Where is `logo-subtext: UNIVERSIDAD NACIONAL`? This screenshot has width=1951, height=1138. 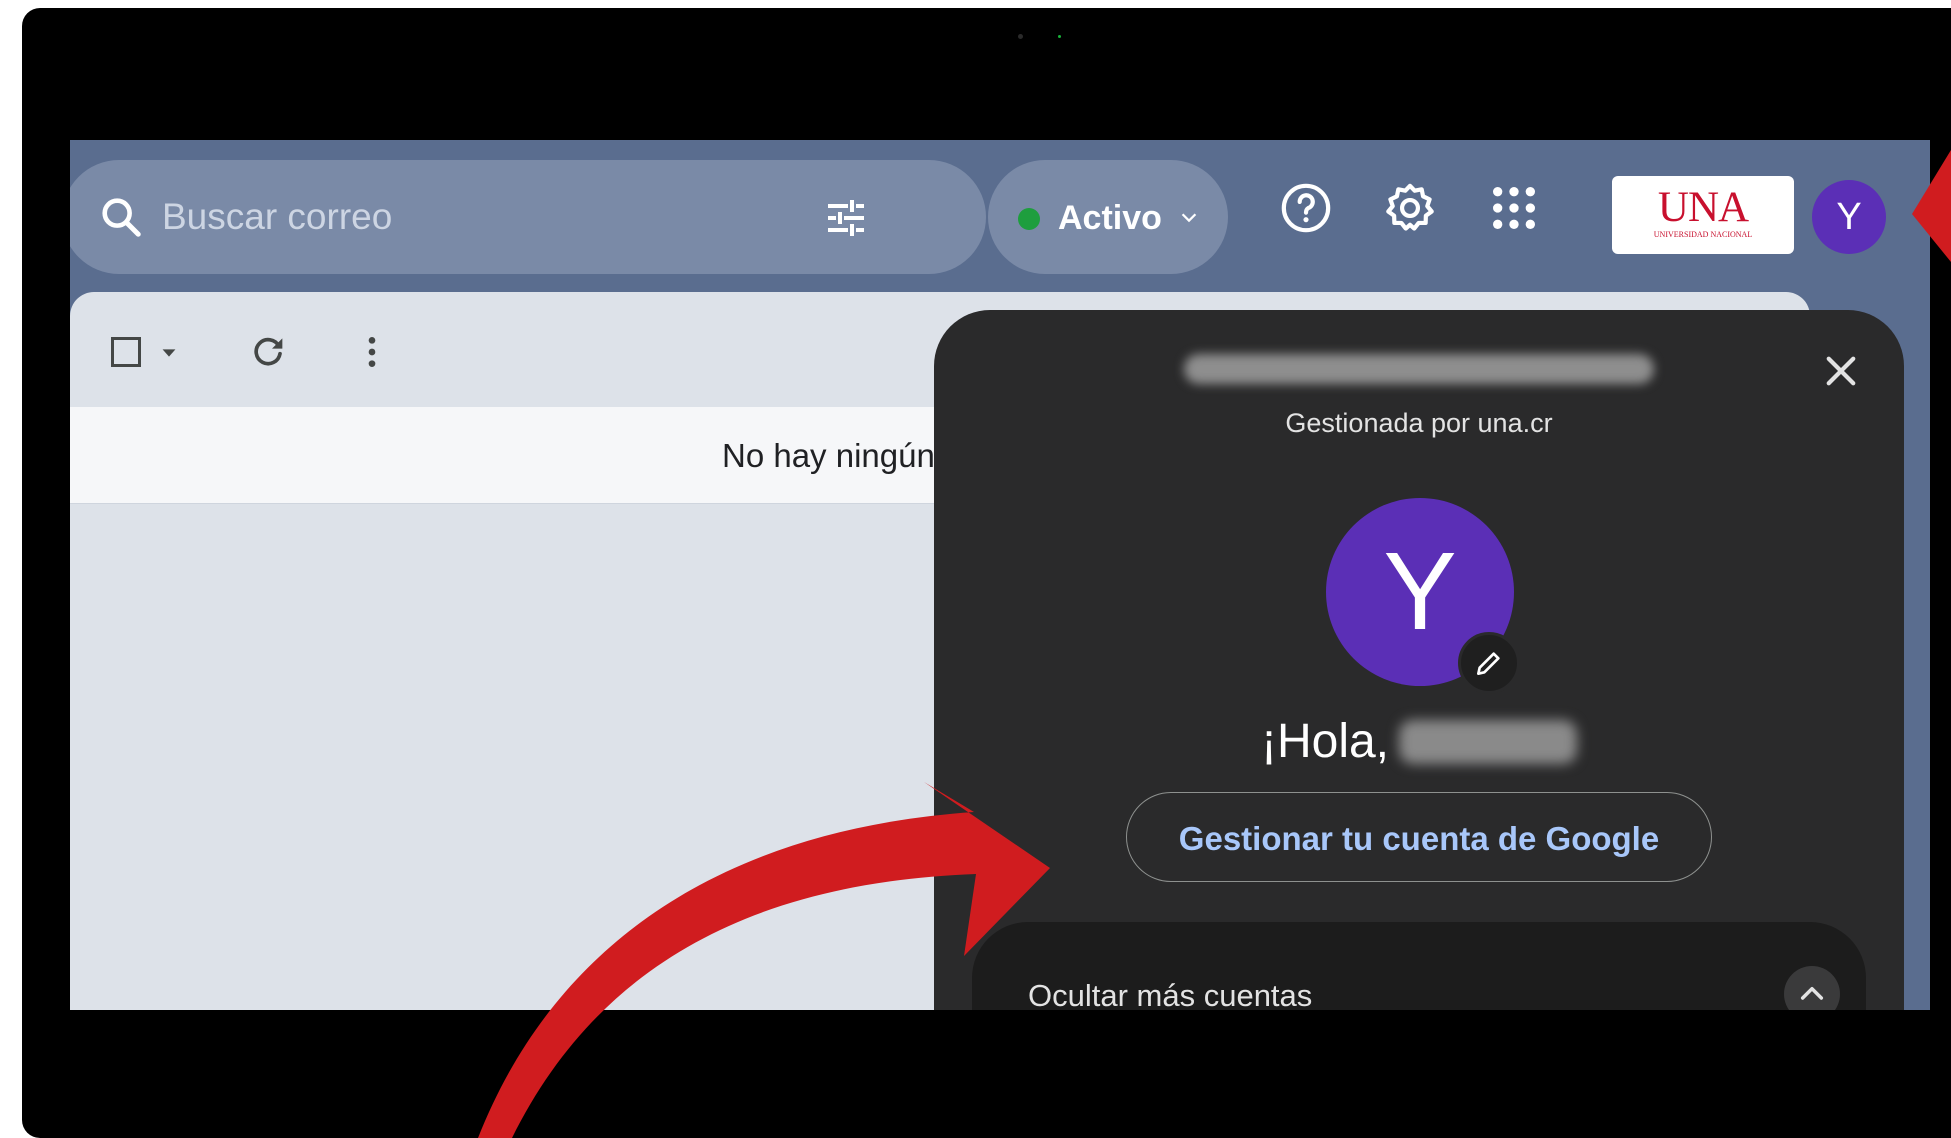 logo-subtext: UNIVERSIDAD NACIONAL is located at coordinates (1703, 234).